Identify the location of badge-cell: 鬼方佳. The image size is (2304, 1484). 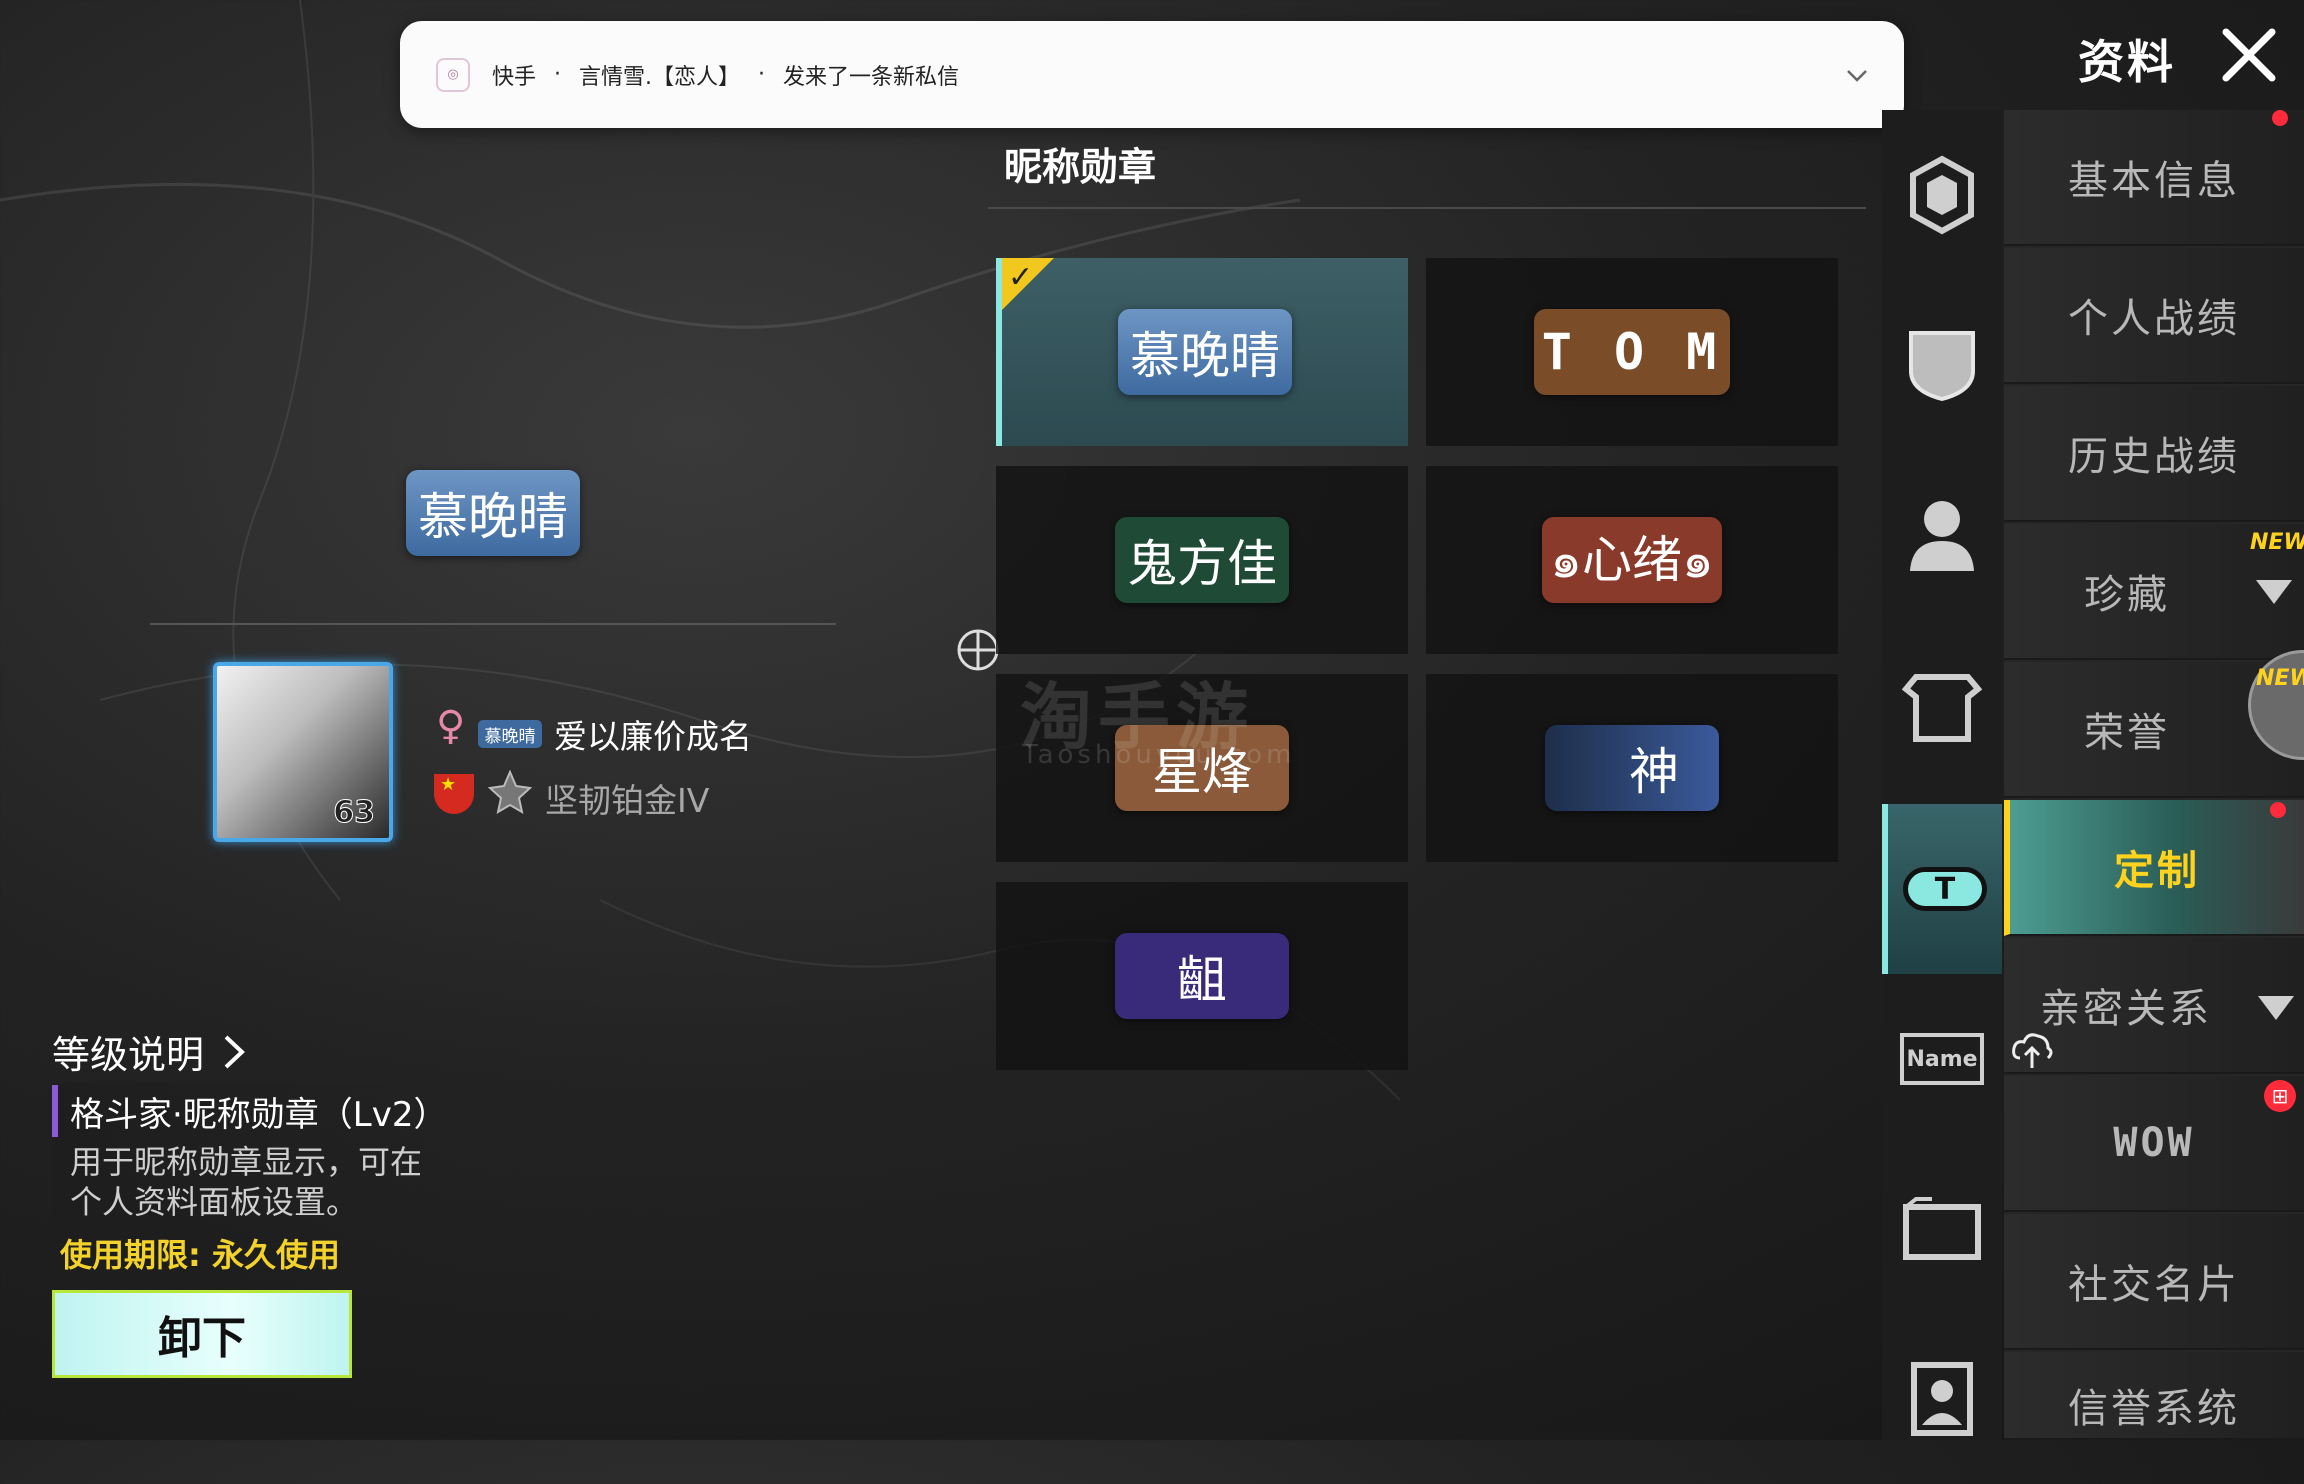
(1202, 560).